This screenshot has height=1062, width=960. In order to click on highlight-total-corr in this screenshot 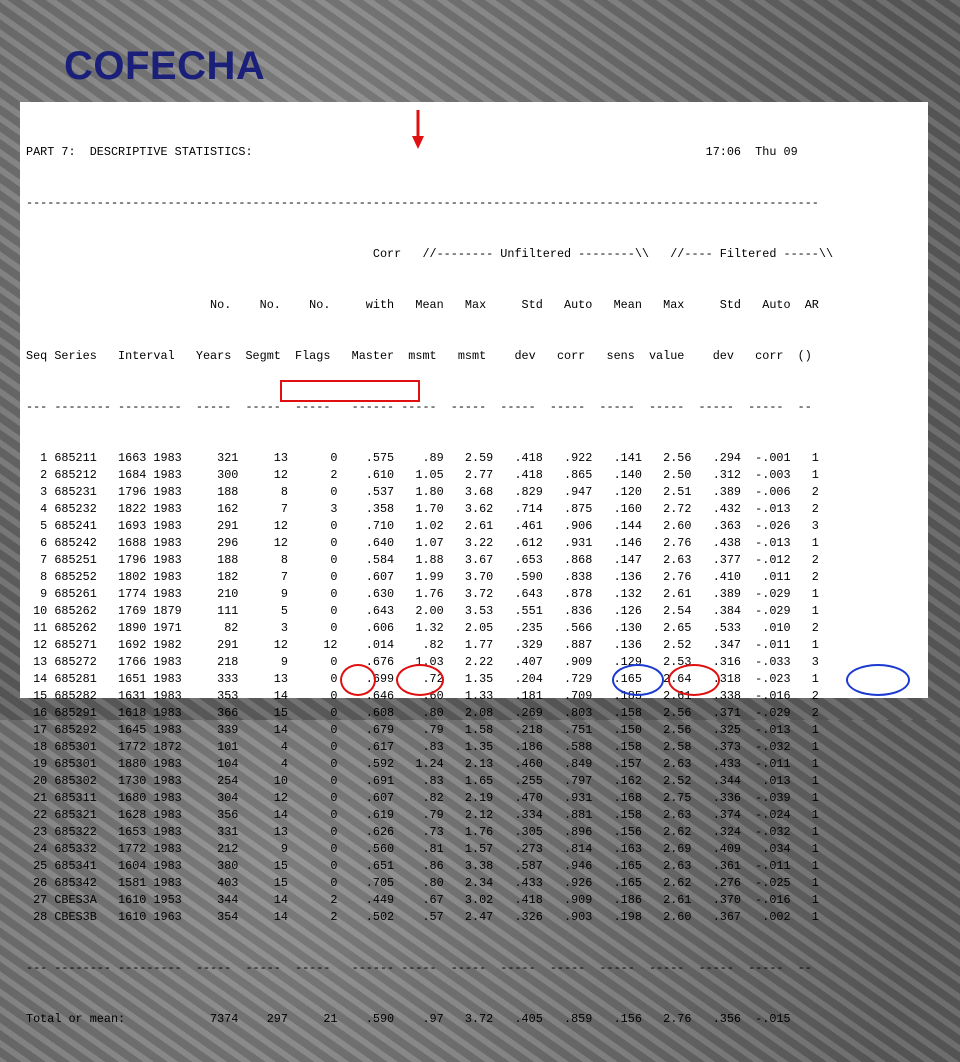, I will do `click(420, 680)`.